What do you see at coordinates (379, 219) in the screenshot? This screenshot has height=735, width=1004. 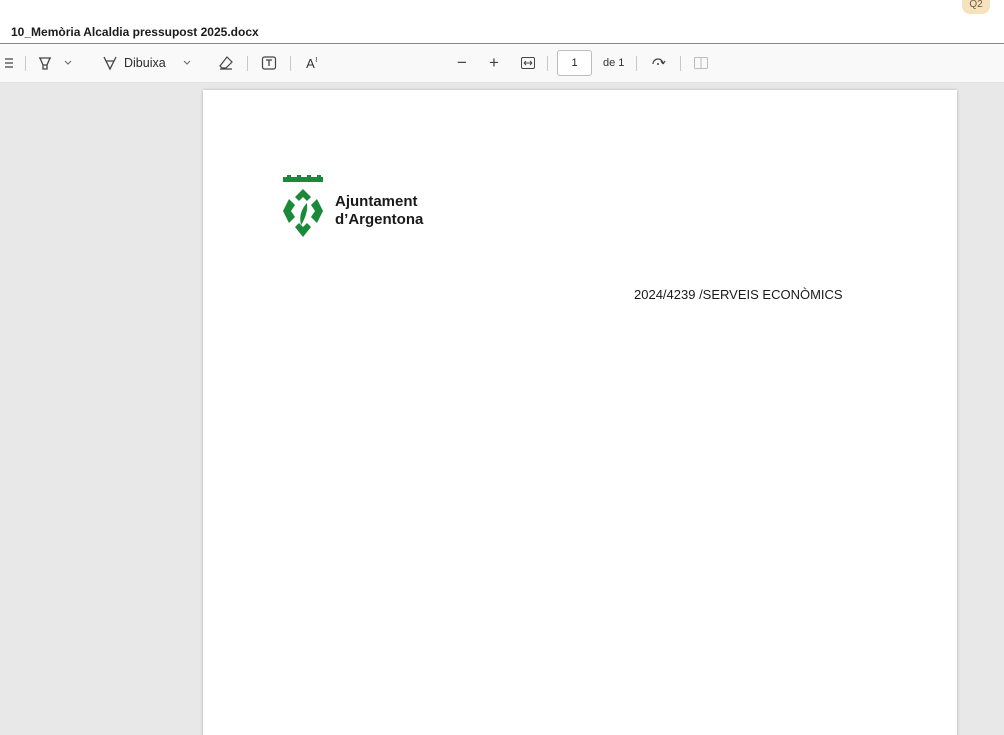 I see `logo-line-2: d’Argentona` at bounding box center [379, 219].